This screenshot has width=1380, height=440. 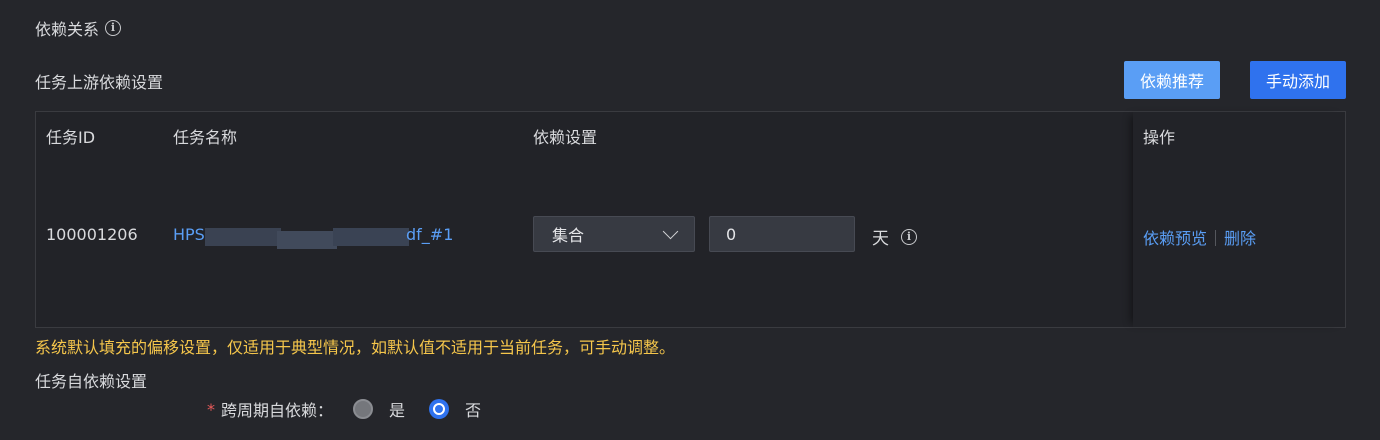 What do you see at coordinates (189, 234) in the screenshot?
I see `task-name-prefix: HPS` at bounding box center [189, 234].